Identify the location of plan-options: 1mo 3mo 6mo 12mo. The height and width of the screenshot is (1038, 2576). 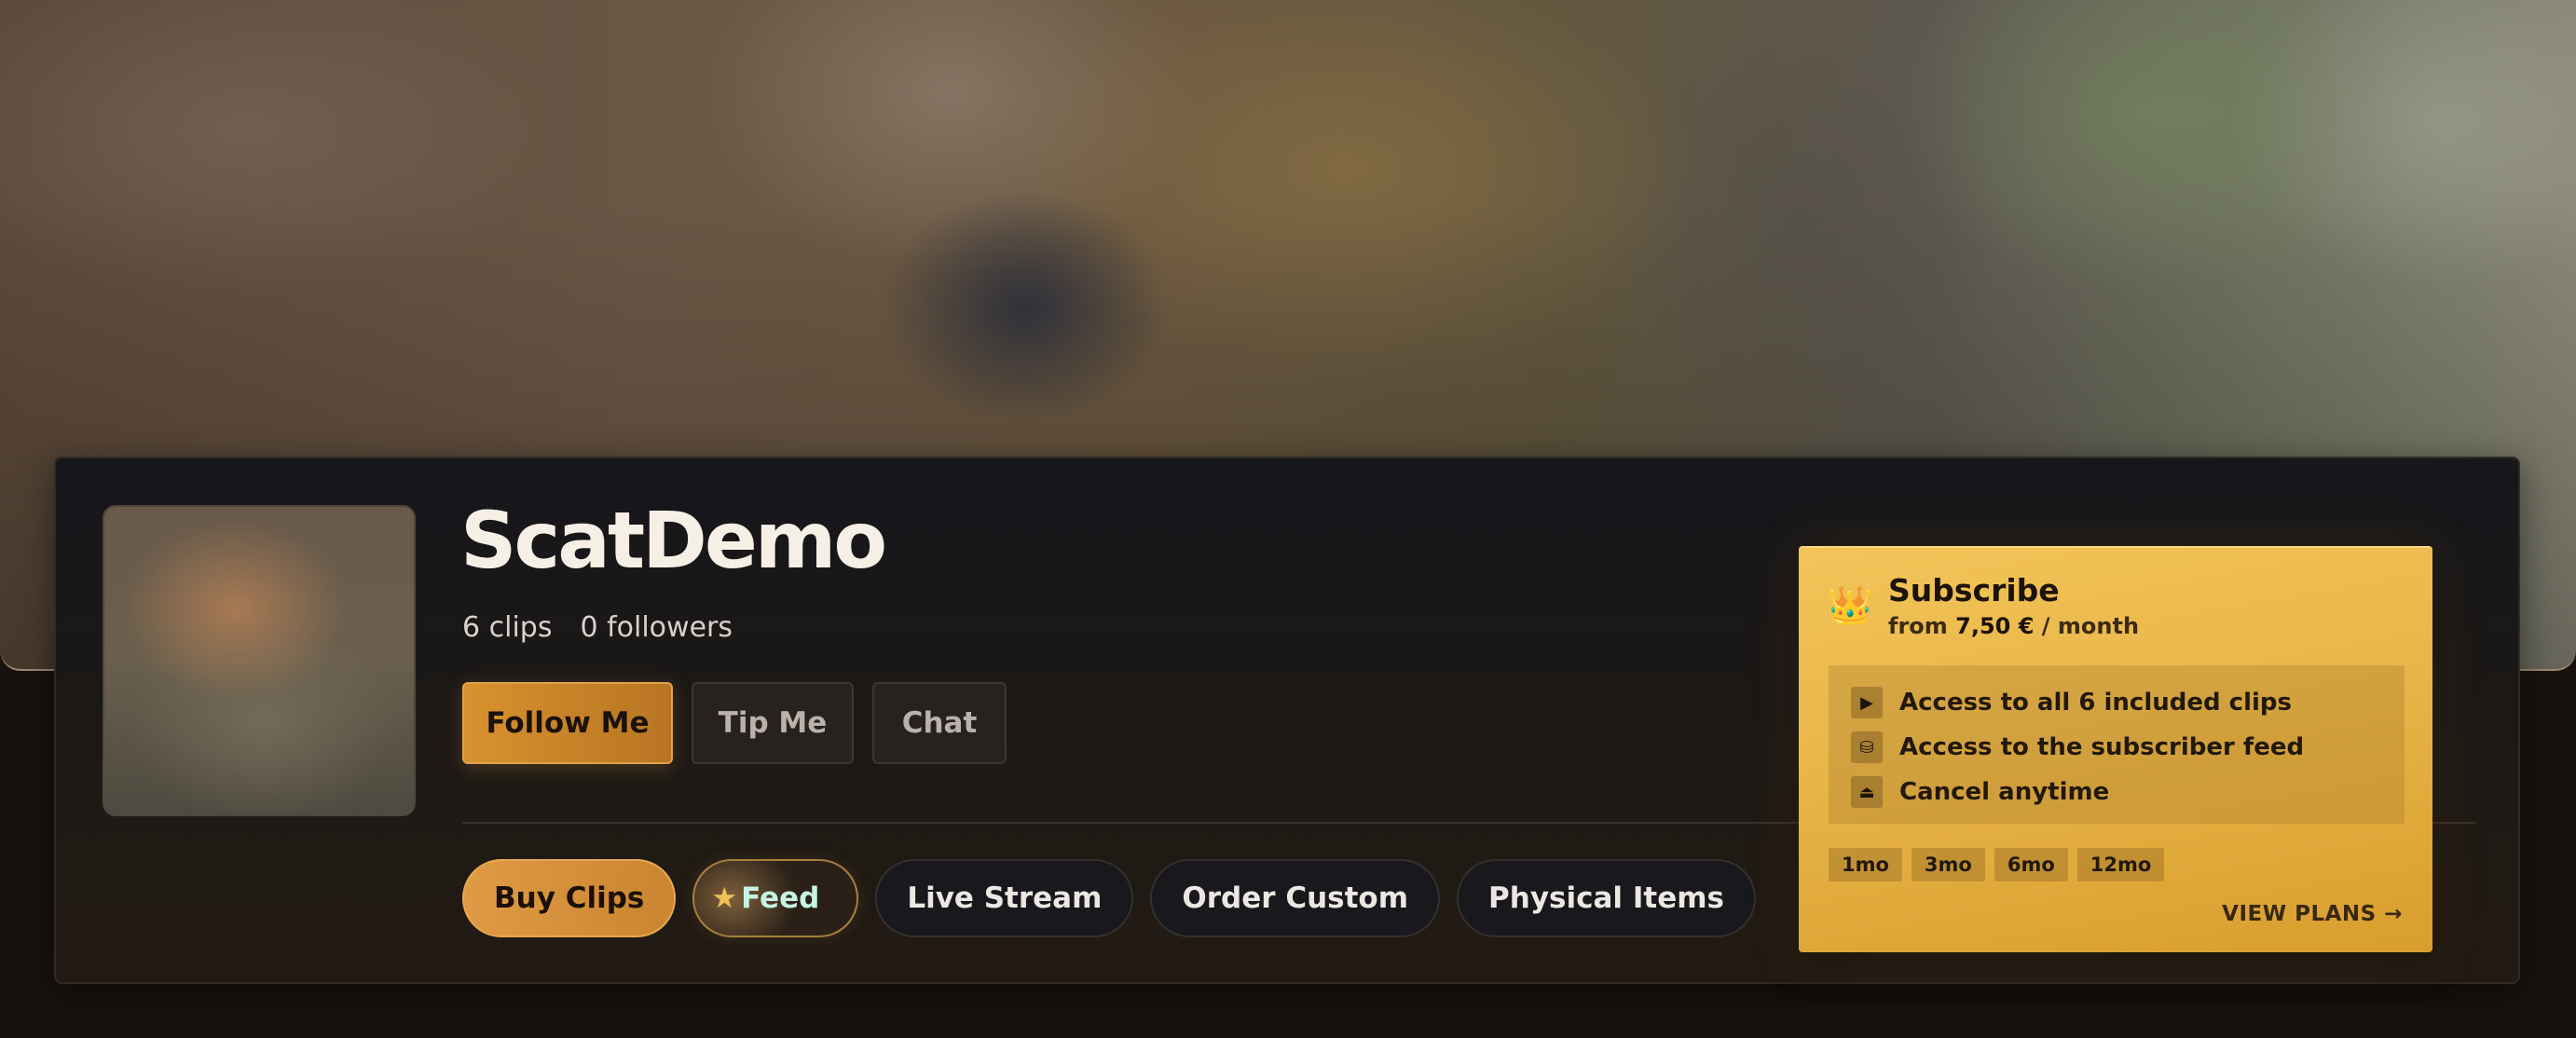
(1997, 865).